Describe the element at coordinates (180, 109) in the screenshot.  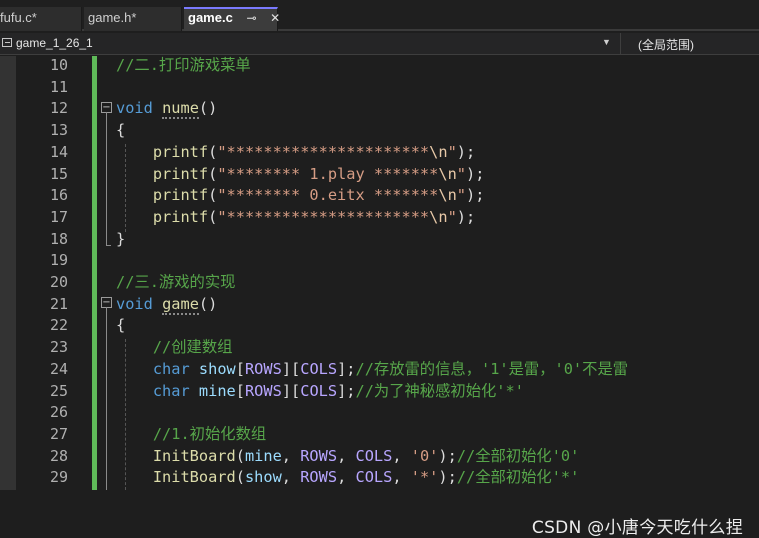
I see `code-token: nume` at that location.